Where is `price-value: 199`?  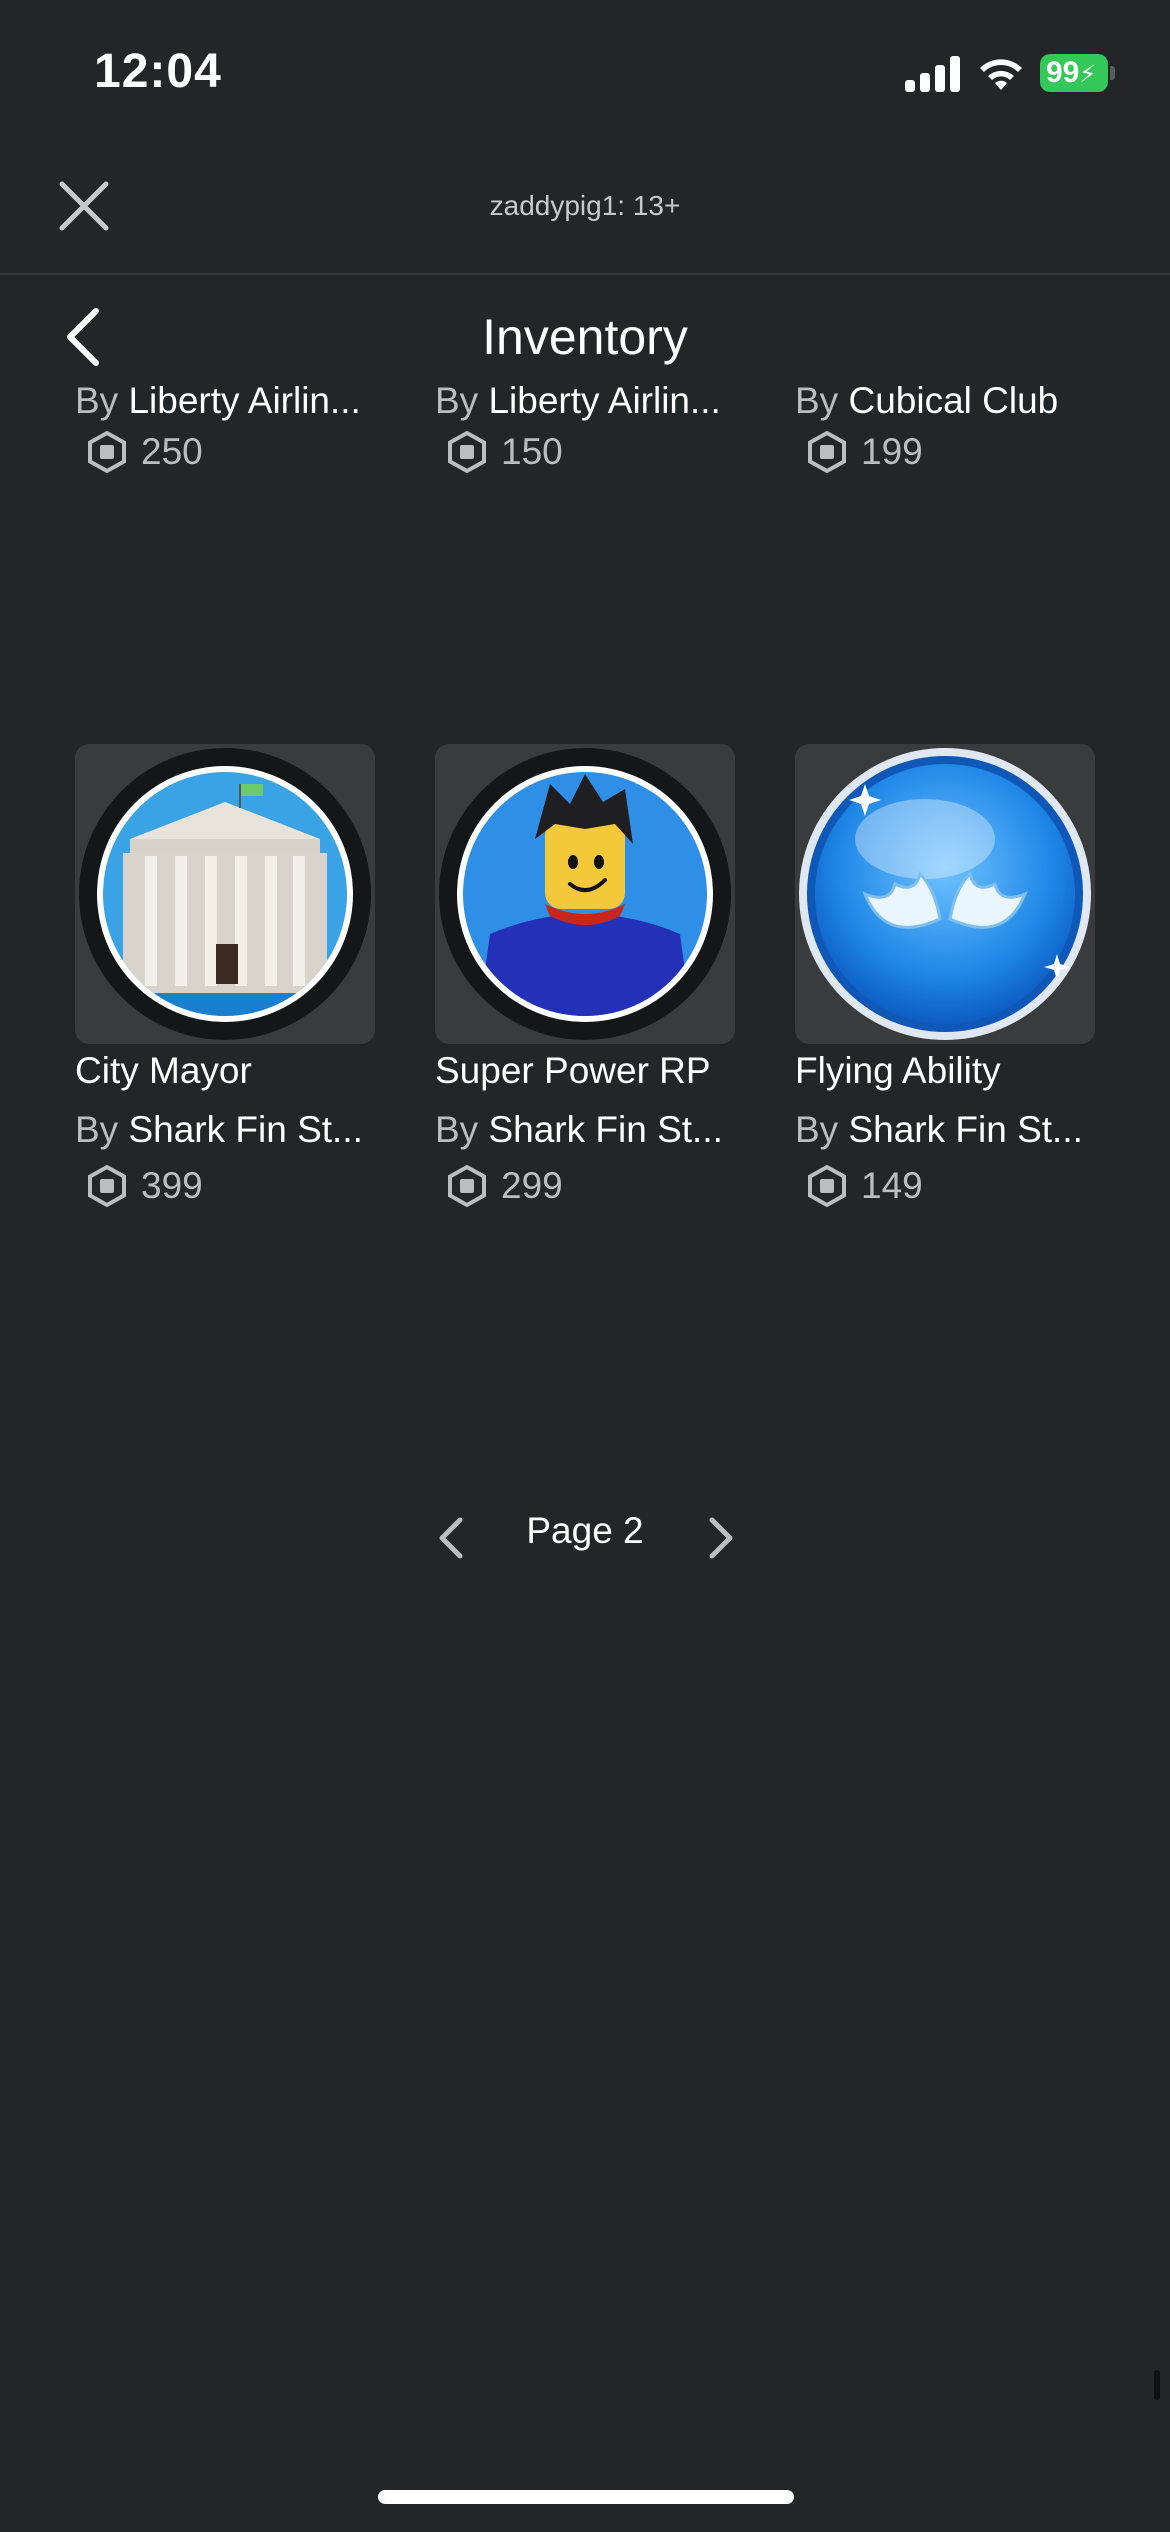 price-value: 199 is located at coordinates (892, 451).